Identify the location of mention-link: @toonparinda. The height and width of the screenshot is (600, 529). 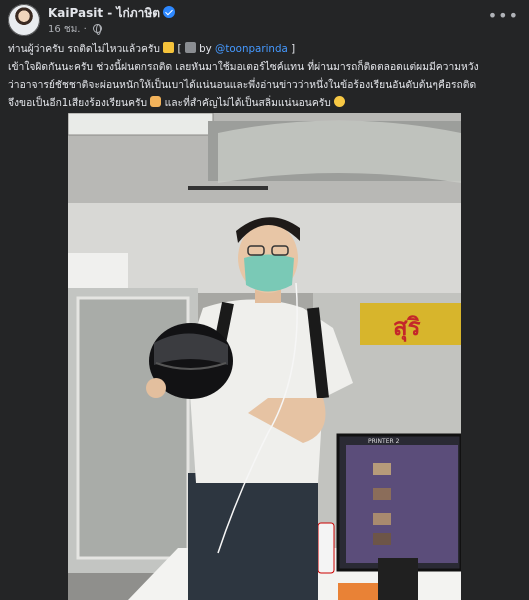
(251, 49).